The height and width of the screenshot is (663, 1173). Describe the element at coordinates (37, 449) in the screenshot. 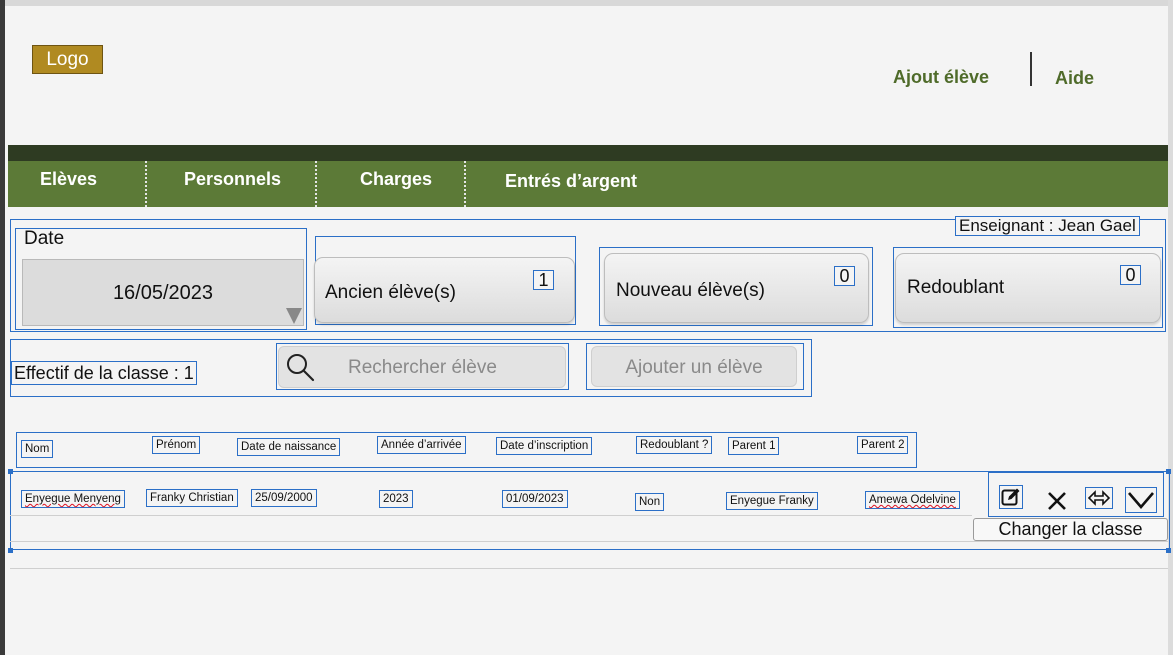

I see `col-header-nom: Nom` at that location.